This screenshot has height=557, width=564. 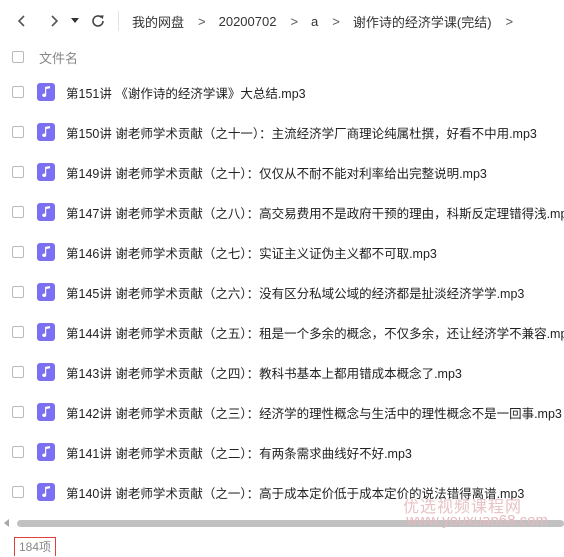 I want to click on forward-button, so click(x=54, y=21).